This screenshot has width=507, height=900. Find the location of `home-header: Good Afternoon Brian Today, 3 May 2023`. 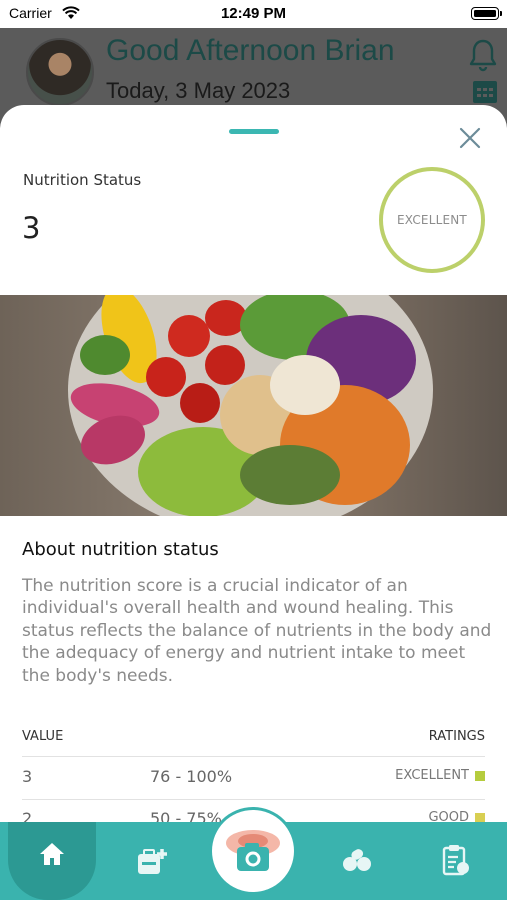

home-header: Good Afternoon Brian Today, 3 May 2023 is located at coordinates (253, 68).